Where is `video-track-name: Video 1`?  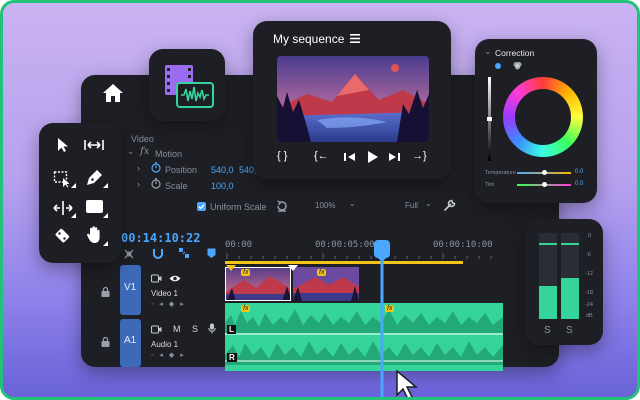
video-track-name: Video 1 is located at coordinates (164, 293).